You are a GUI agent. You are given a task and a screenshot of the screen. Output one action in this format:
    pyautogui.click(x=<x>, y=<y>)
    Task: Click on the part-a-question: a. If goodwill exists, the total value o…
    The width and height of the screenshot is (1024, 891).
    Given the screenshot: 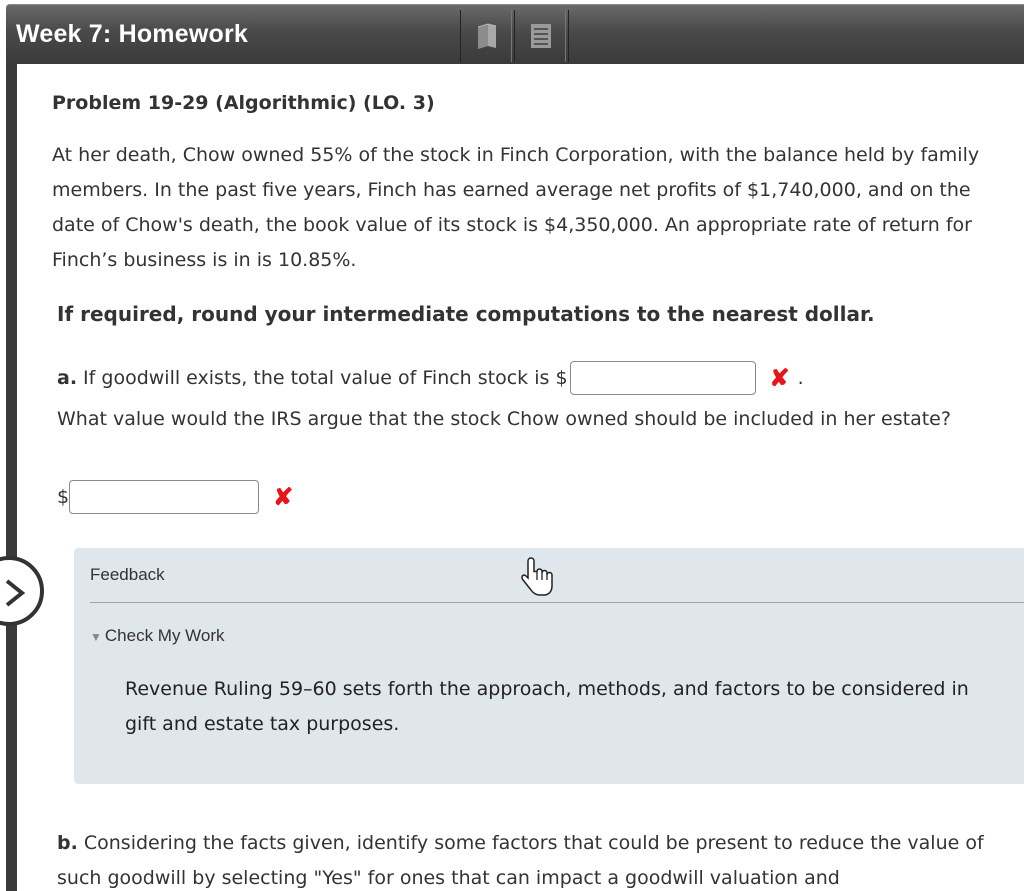 What is the action you would take?
    pyautogui.click(x=430, y=378)
    